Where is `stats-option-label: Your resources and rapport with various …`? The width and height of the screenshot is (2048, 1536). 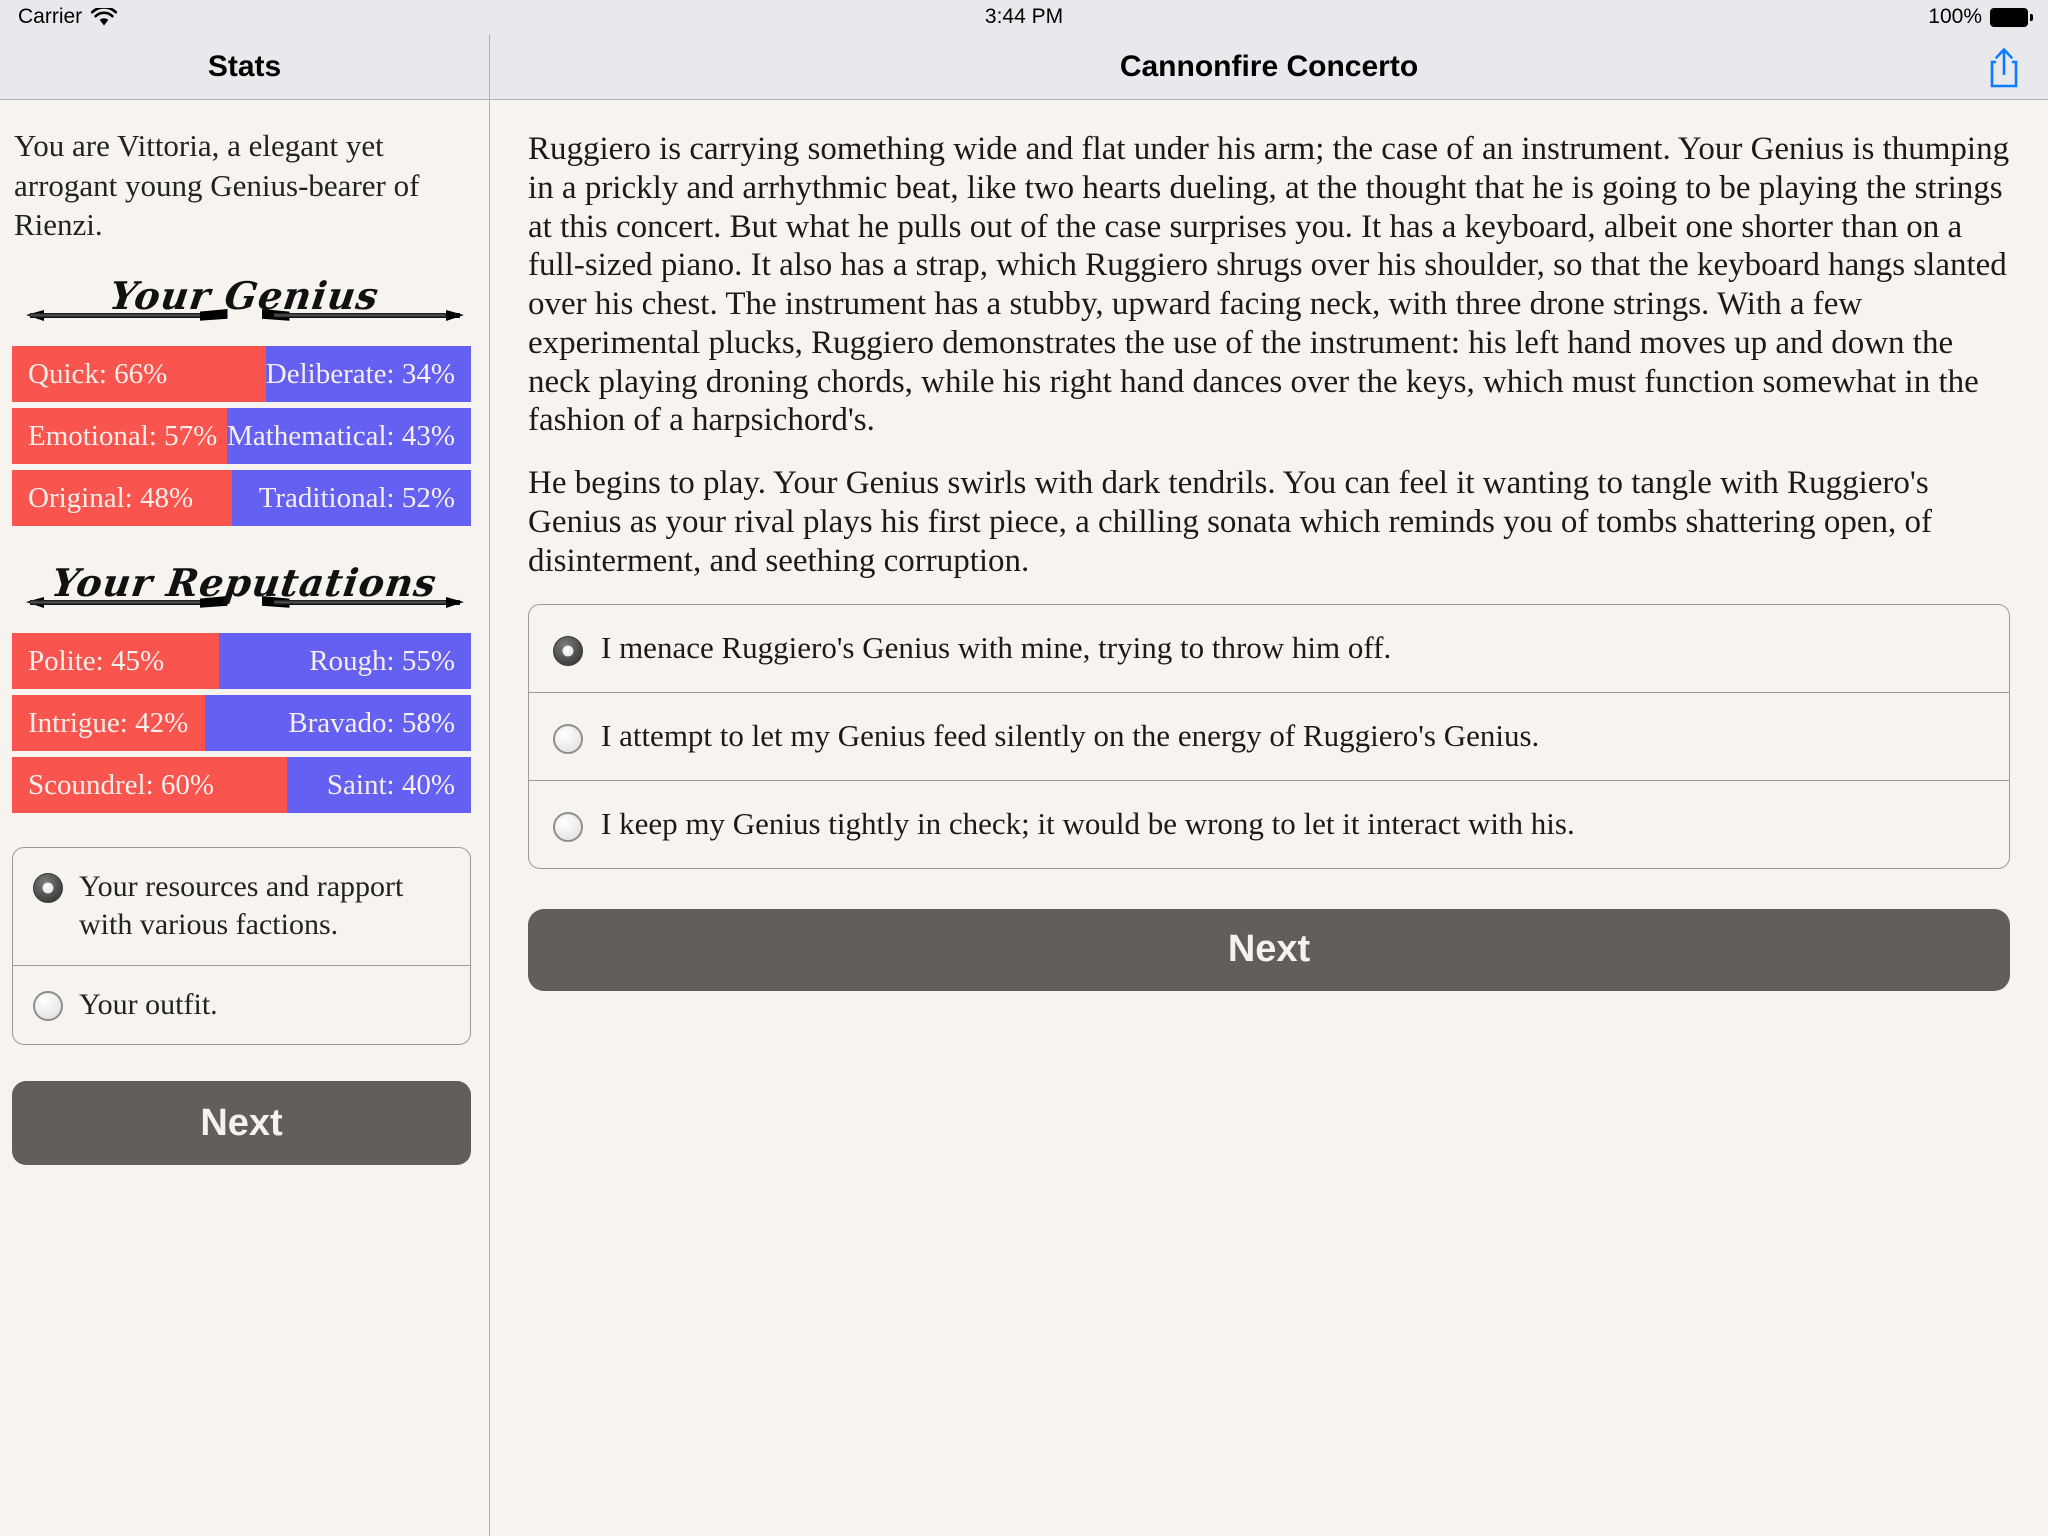 stats-option-label: Your resources and rapport with various … is located at coordinates (241, 906).